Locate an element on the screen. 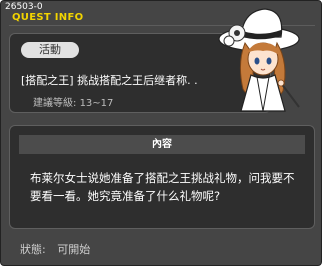 The width and height of the screenshot is (322, 266). quest-description: 布莱尔女士说她准备了搭配之王挑战礼物，问我要不要看一看。她究竟准备了什么礼物呢? is located at coordinates (162, 187).